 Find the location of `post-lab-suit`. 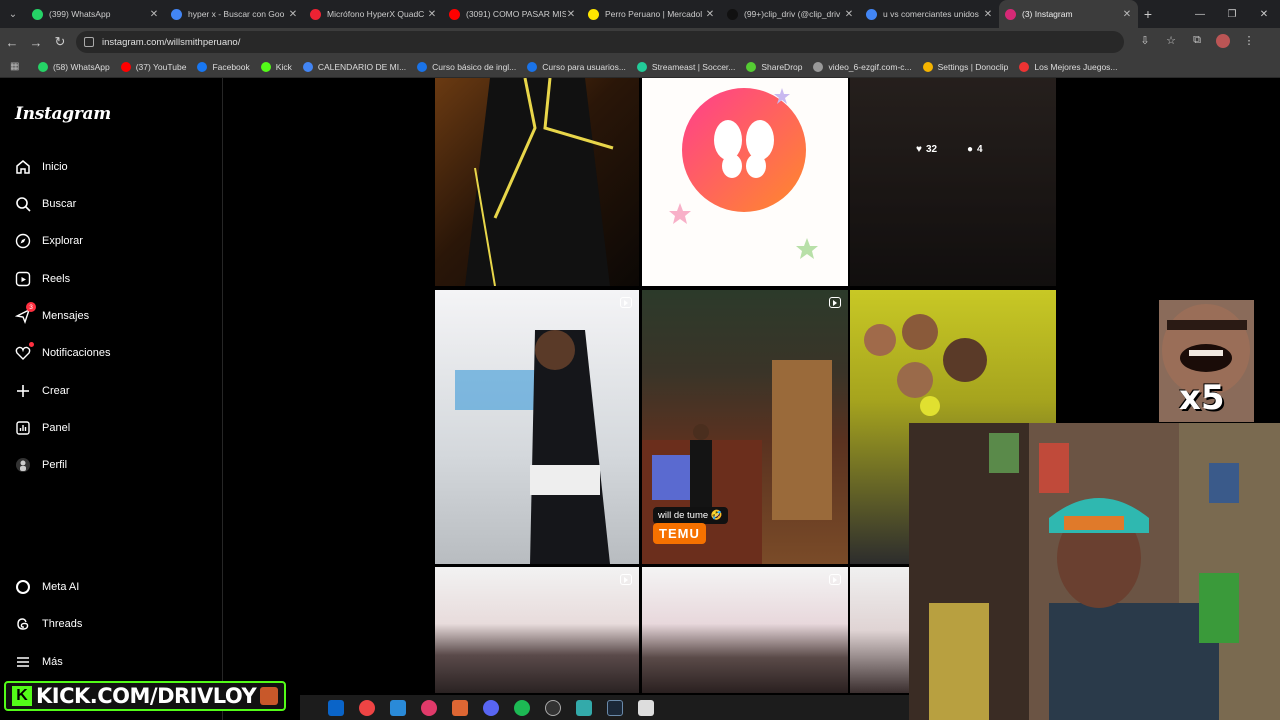

post-lab-suit is located at coordinates (537, 427).